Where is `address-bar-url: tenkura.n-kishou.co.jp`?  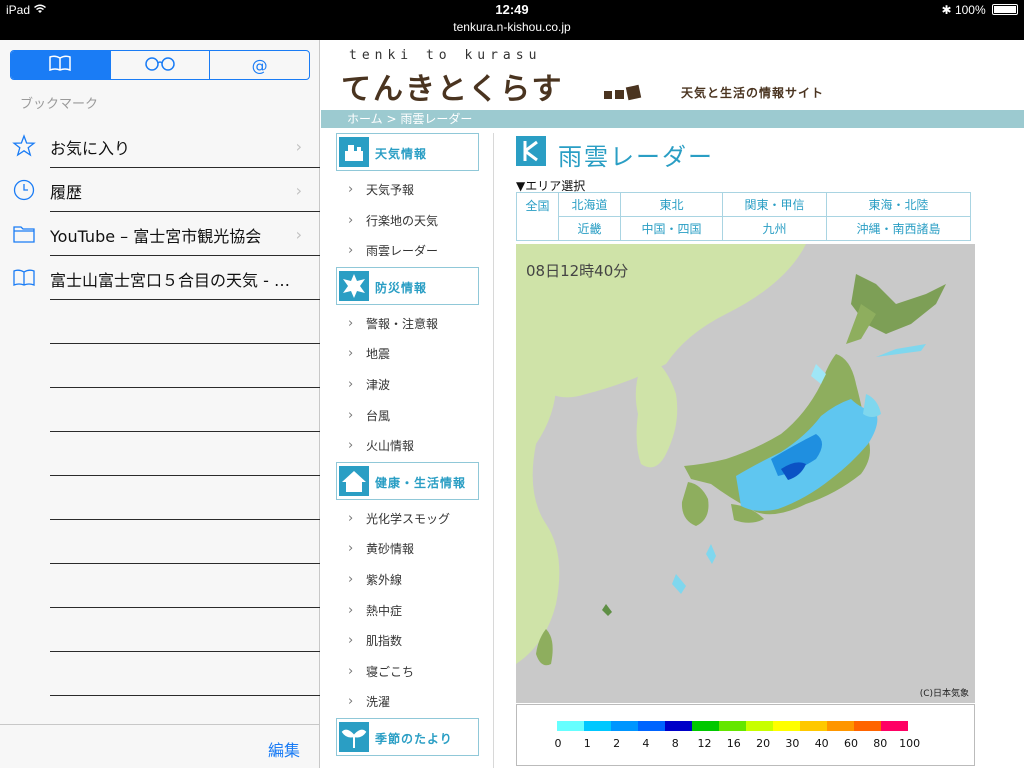 address-bar-url: tenkura.n-kishou.co.jp is located at coordinates (512, 27).